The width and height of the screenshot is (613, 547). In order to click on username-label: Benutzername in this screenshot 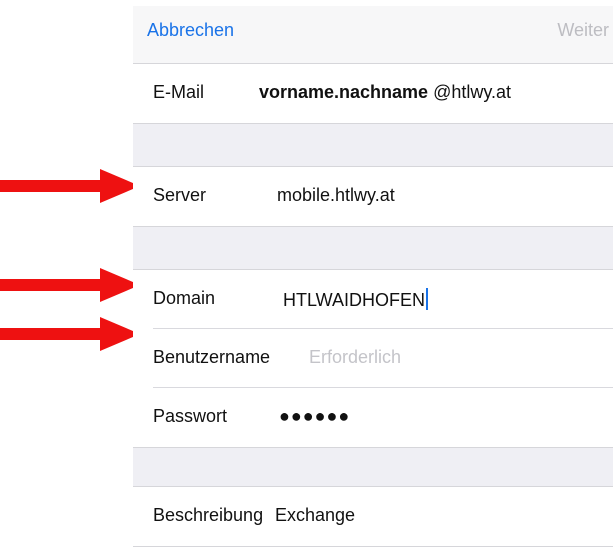, I will do `click(212, 357)`.